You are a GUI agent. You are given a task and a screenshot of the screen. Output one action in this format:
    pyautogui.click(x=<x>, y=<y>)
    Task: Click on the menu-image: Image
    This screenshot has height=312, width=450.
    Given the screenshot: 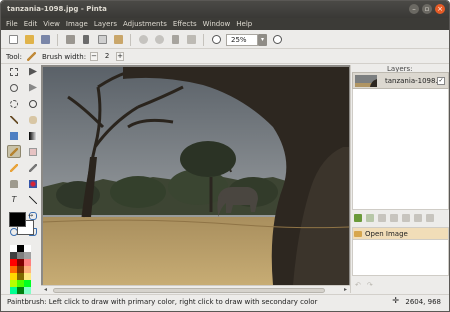 What is the action you would take?
    pyautogui.click(x=77, y=24)
    